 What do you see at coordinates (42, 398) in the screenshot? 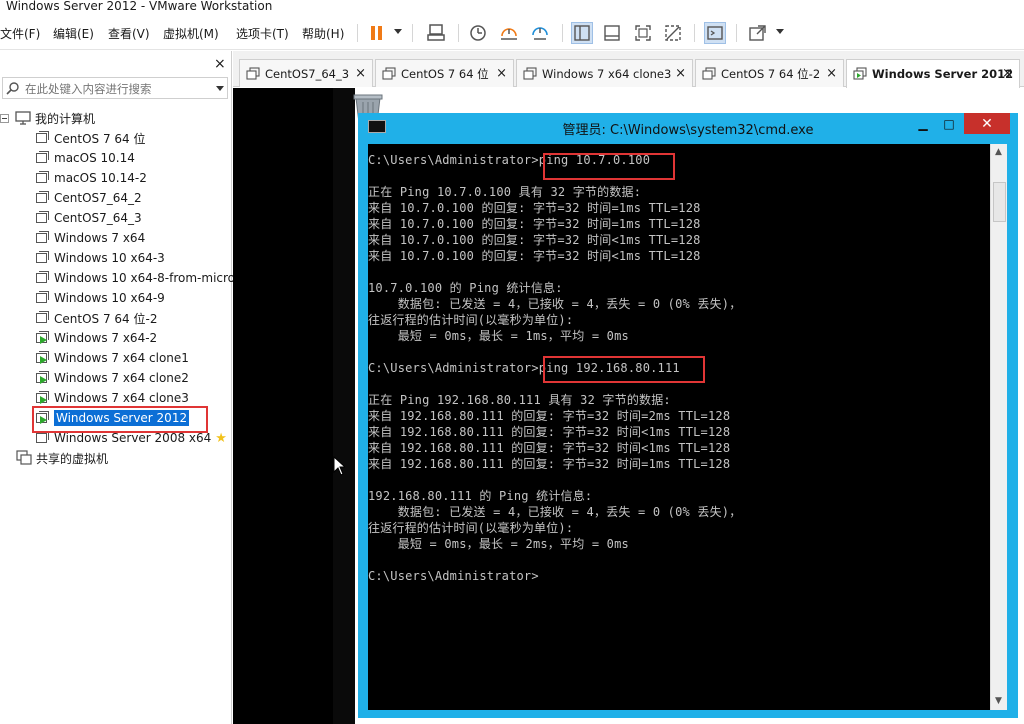
I see `vm-running-icon` at bounding box center [42, 398].